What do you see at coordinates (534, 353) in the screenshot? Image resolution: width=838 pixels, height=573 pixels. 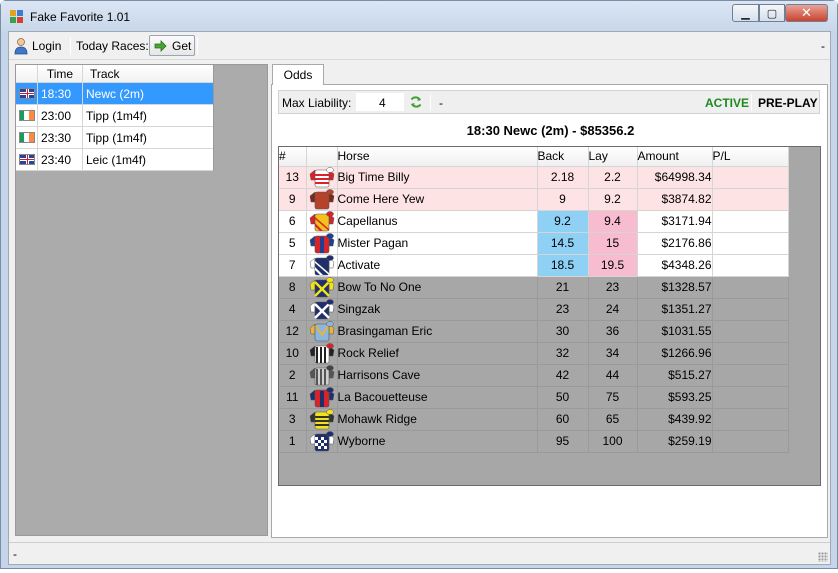 I see `runner-row: 10 Rock Relief 32 34 $1266.96` at bounding box center [534, 353].